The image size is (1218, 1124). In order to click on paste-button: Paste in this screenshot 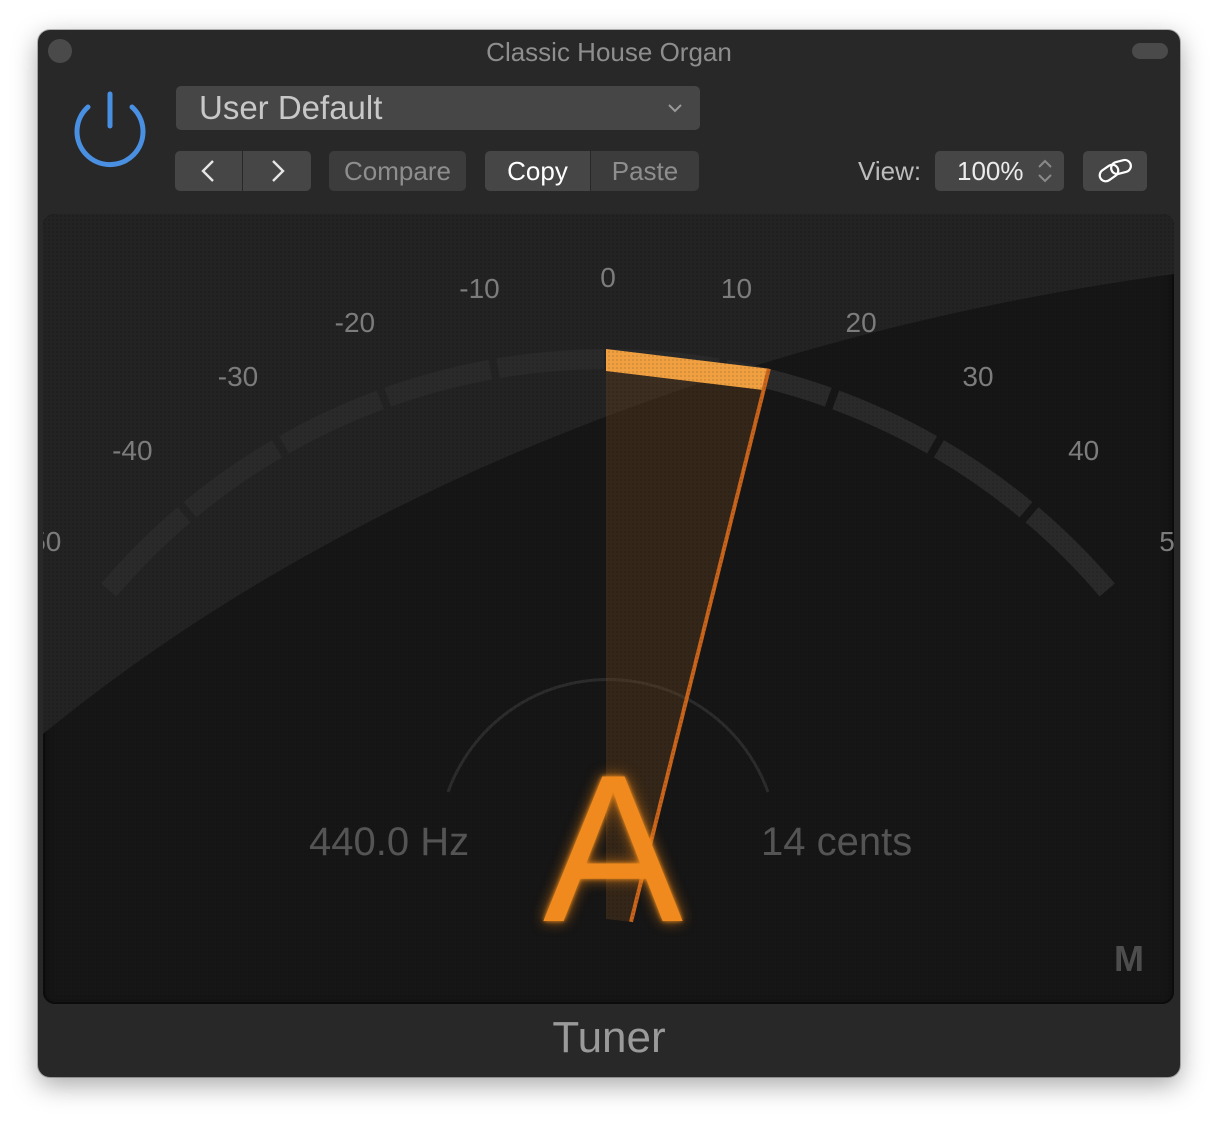, I will do `click(645, 171)`.